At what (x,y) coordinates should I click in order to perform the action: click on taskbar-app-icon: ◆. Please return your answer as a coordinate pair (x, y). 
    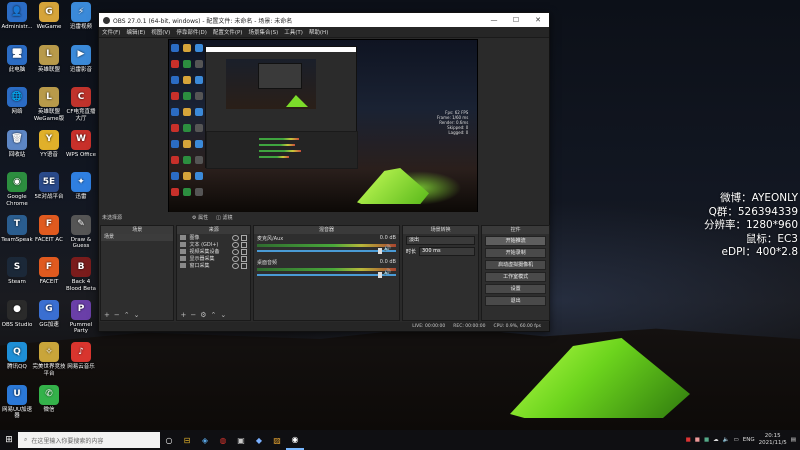
    Looking at the image, I should click on (259, 440).